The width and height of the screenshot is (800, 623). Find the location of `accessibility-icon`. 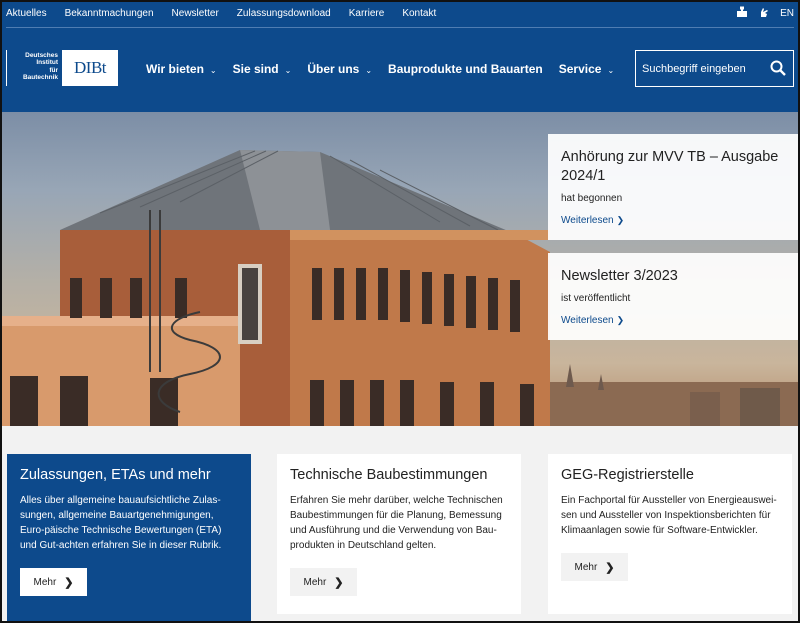

accessibility-icon is located at coordinates (742, 13).